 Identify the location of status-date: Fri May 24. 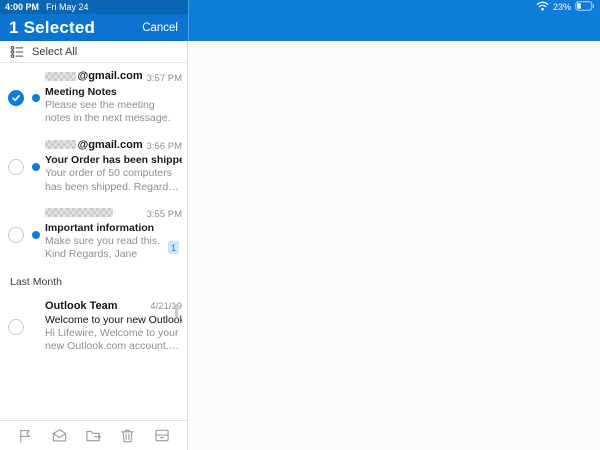
(67, 7).